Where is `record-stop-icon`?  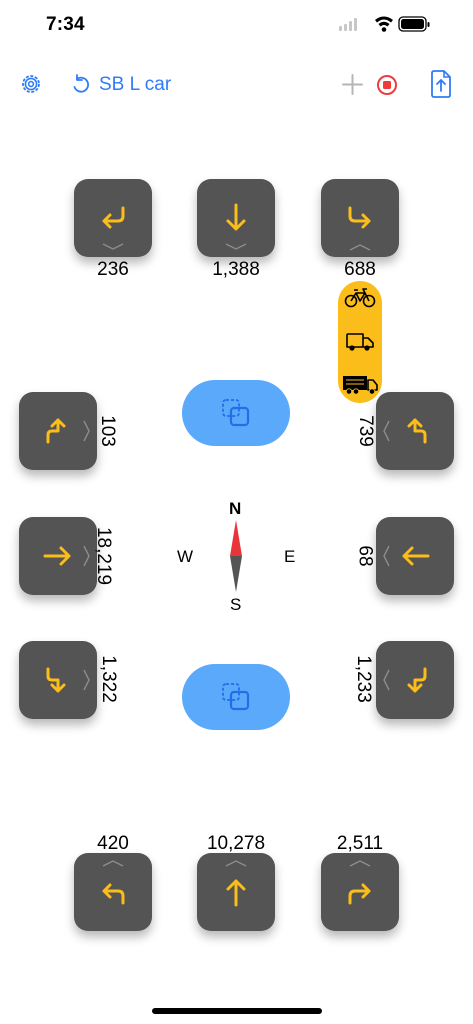 record-stop-icon is located at coordinates (387, 85).